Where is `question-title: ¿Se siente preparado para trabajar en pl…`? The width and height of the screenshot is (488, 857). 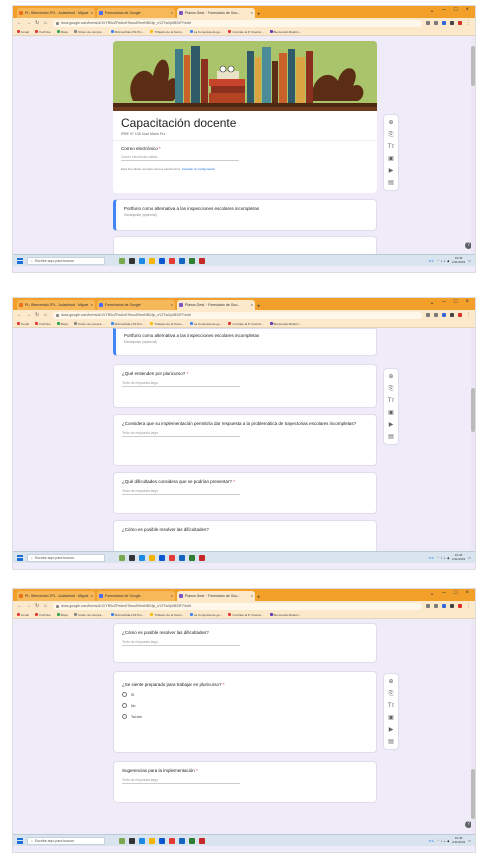 question-title: ¿Se siente preparado para trabajar en pl… is located at coordinates (245, 680).